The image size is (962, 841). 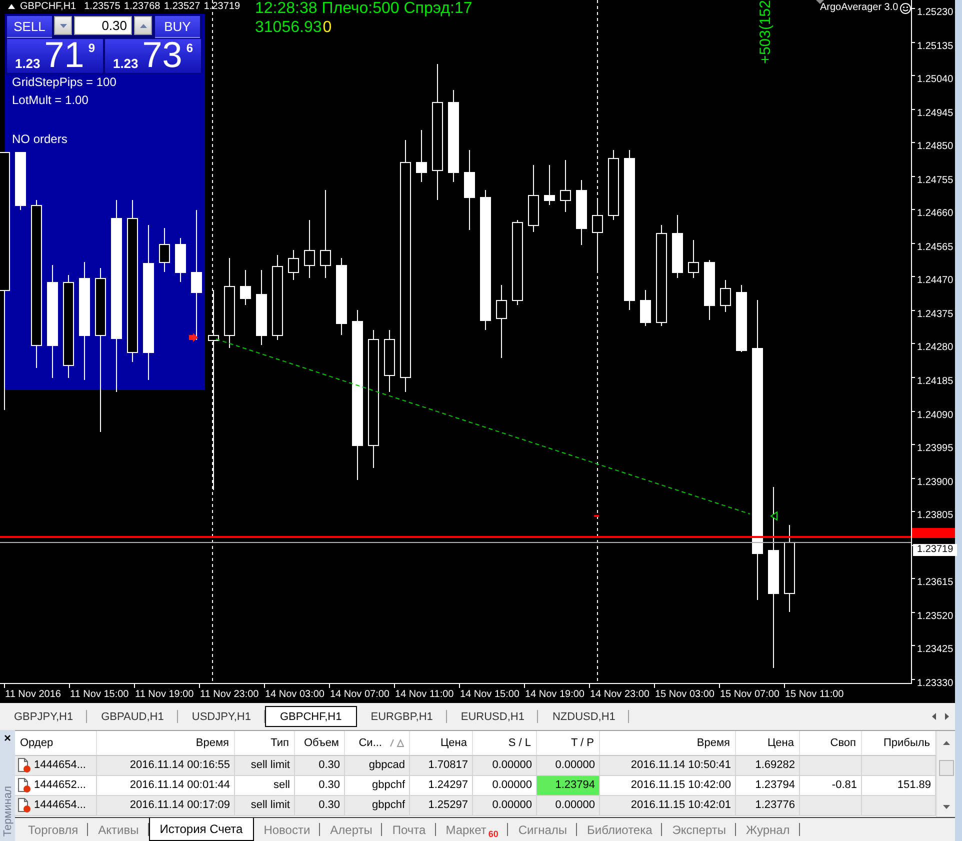 What do you see at coordinates (287, 829) in the screenshot?
I see `terminal-tab: Новости` at bounding box center [287, 829].